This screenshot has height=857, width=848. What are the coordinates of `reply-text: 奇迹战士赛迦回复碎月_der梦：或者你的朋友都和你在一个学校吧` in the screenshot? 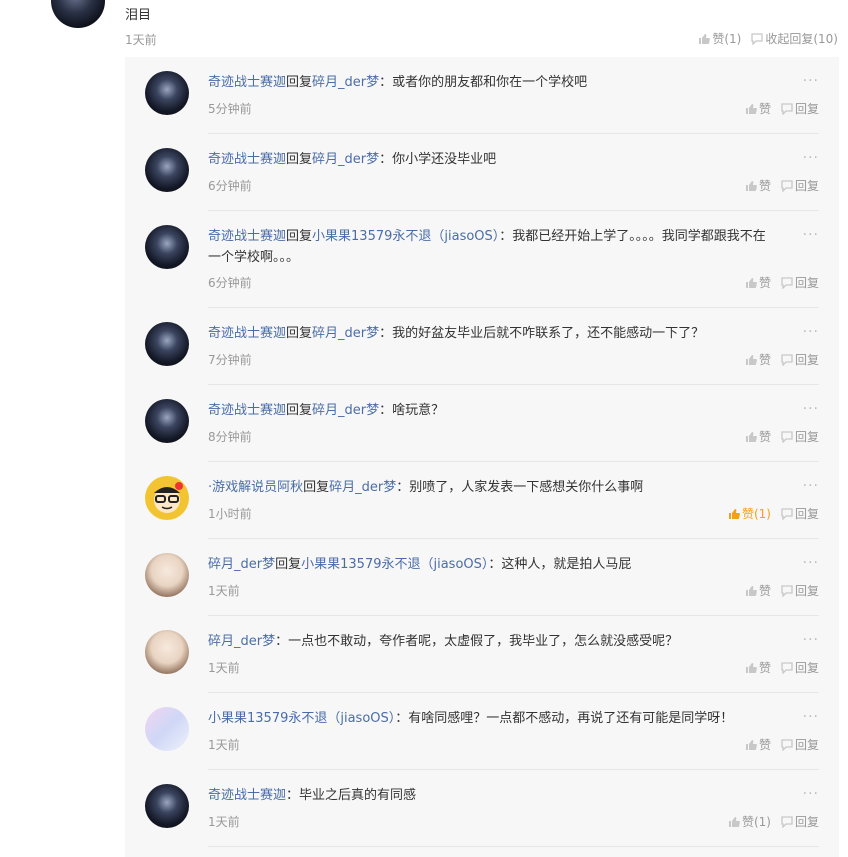 It's located at (493, 82).